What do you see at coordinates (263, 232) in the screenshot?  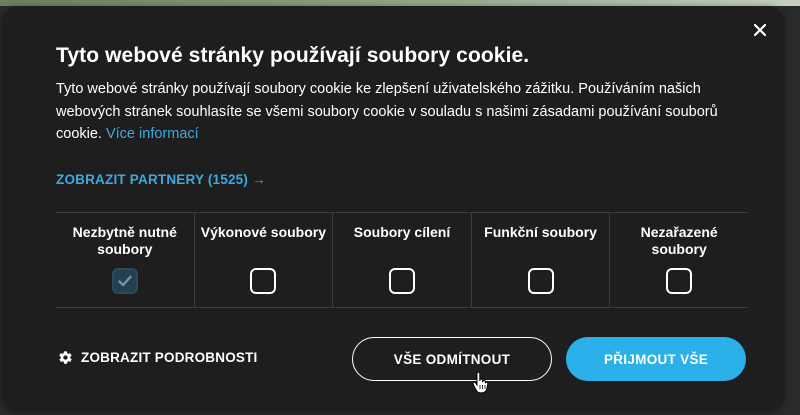 I see `category-label: Výkonové soubory` at bounding box center [263, 232].